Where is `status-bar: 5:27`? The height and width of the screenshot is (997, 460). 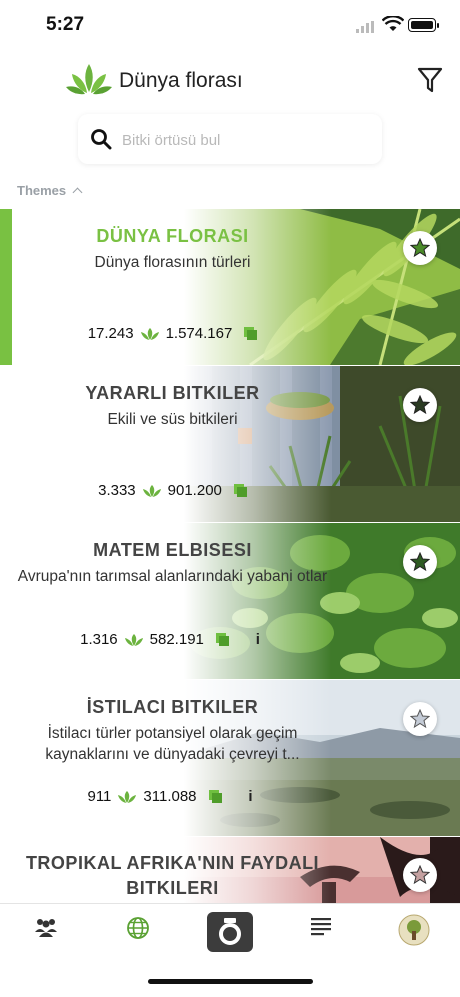
status-bar: 5:27 is located at coordinates (230, 25).